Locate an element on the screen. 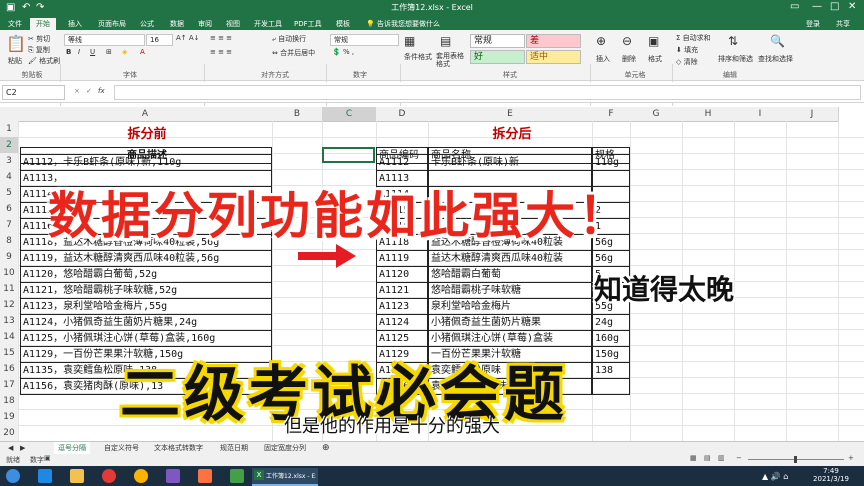 The height and width of the screenshot is (486, 864). media-player-icon is located at coordinates (109, 476).